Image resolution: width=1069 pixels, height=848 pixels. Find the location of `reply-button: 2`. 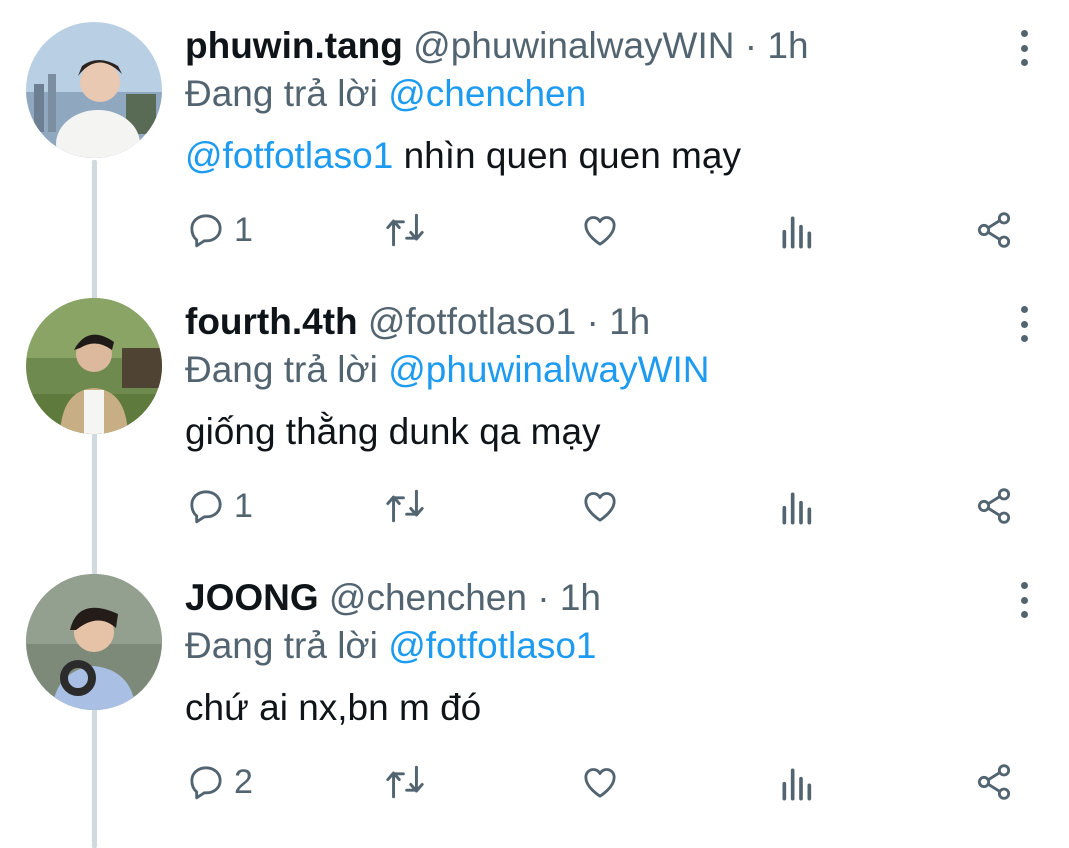

reply-button: 2 is located at coordinates (219, 782).